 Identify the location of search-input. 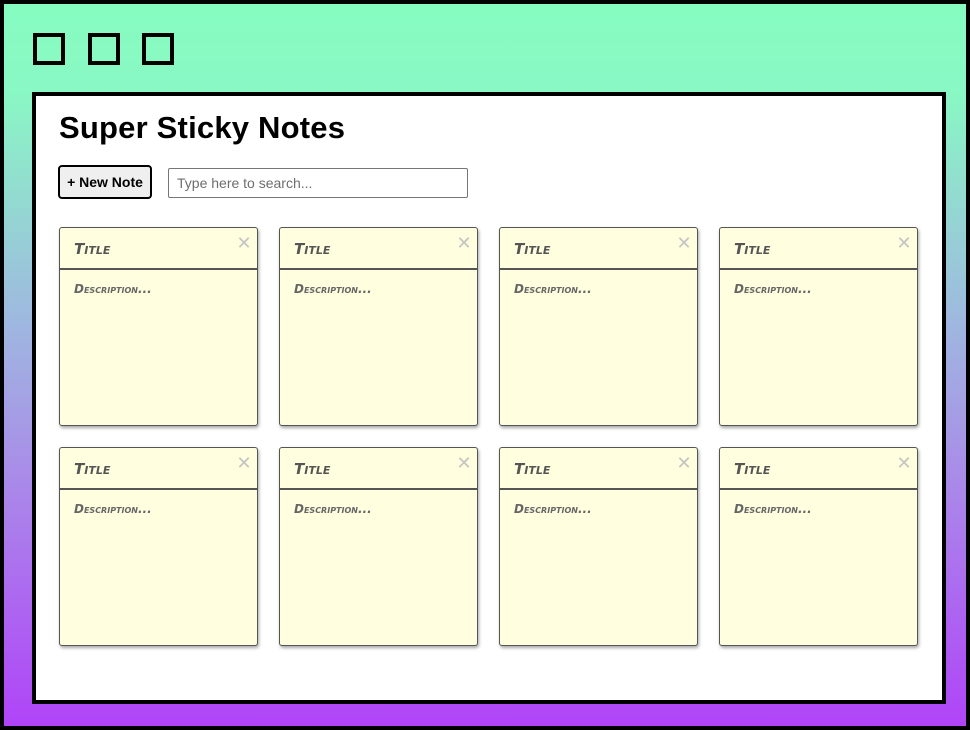
(318, 183).